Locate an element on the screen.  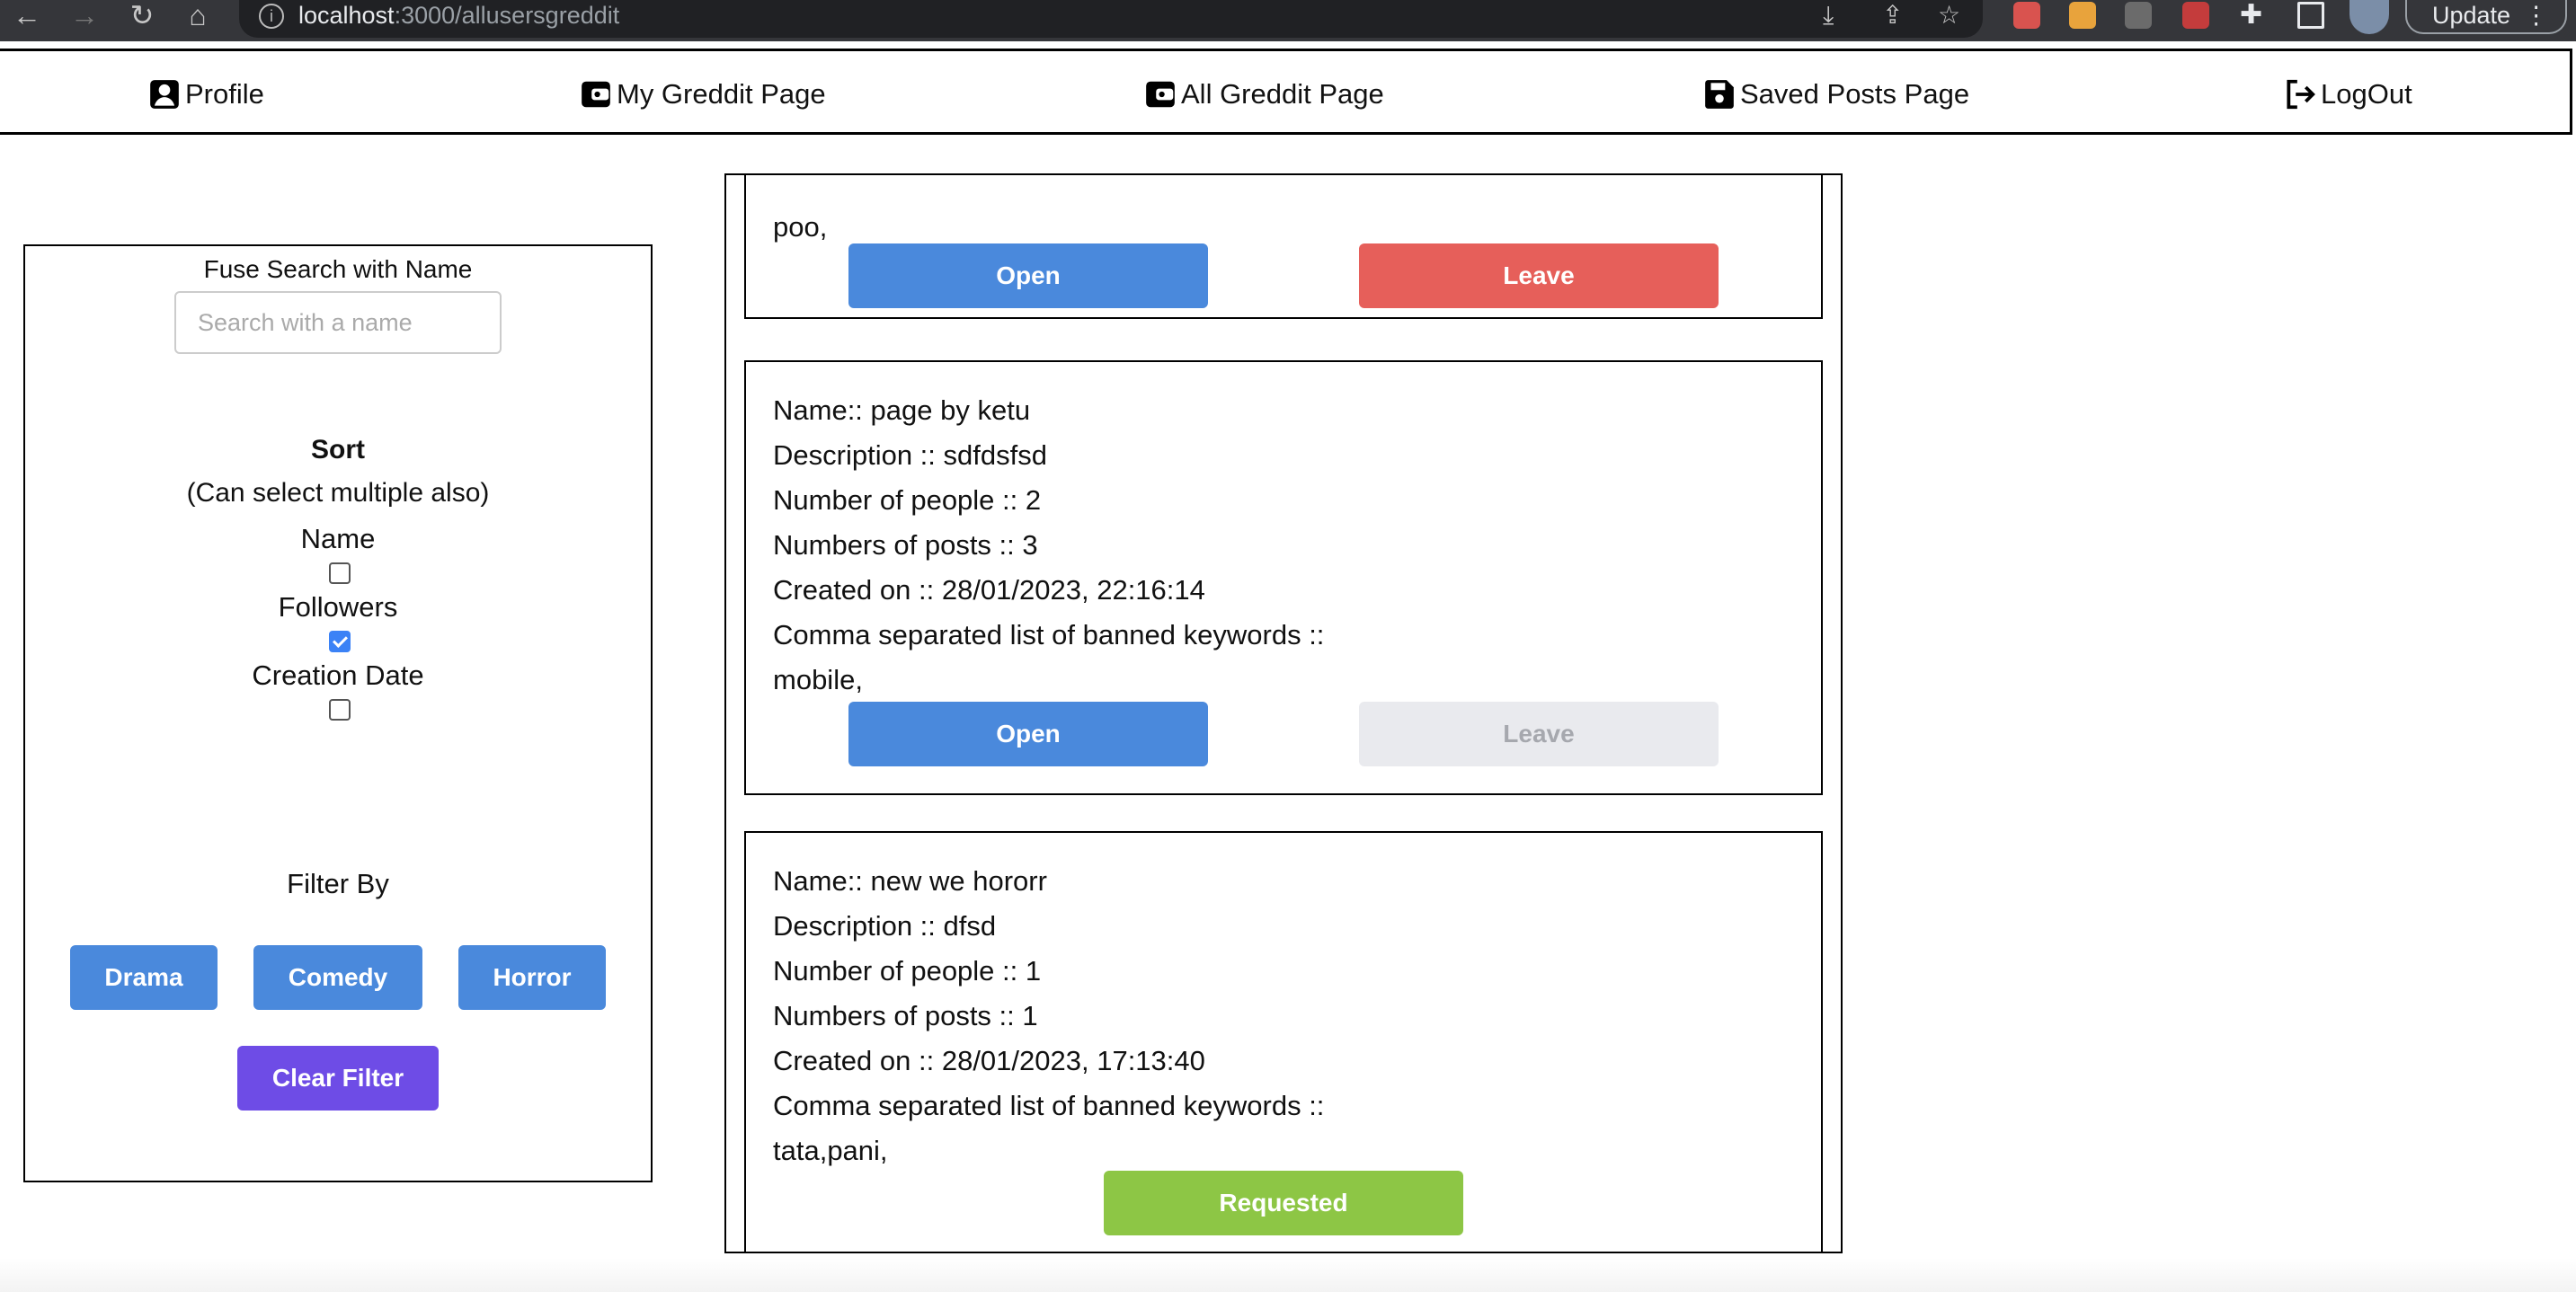
nav-logout: LogOut is located at coordinates (2347, 94).